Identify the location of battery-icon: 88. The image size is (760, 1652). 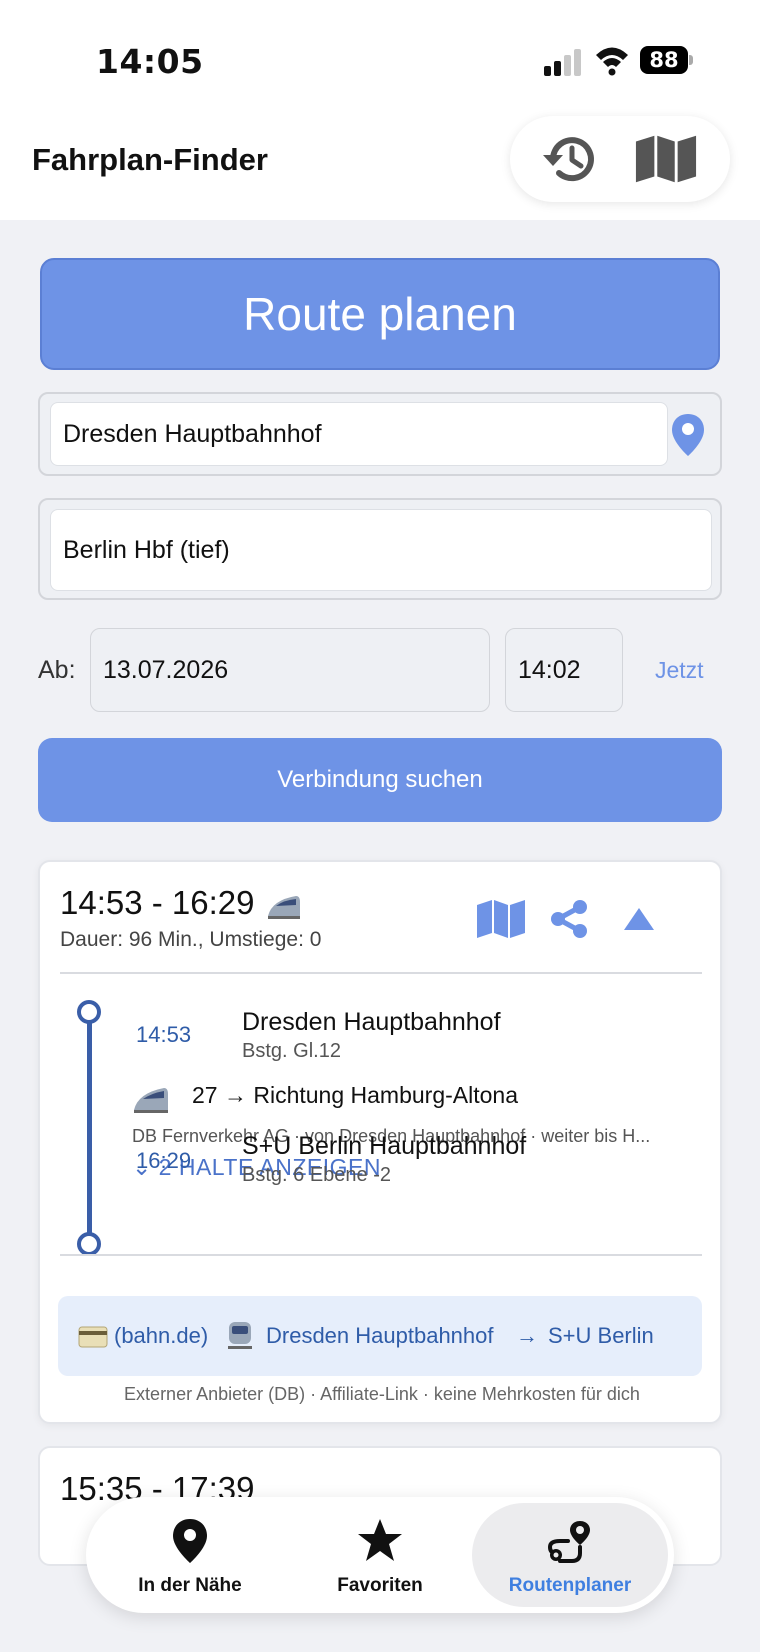
(666, 60).